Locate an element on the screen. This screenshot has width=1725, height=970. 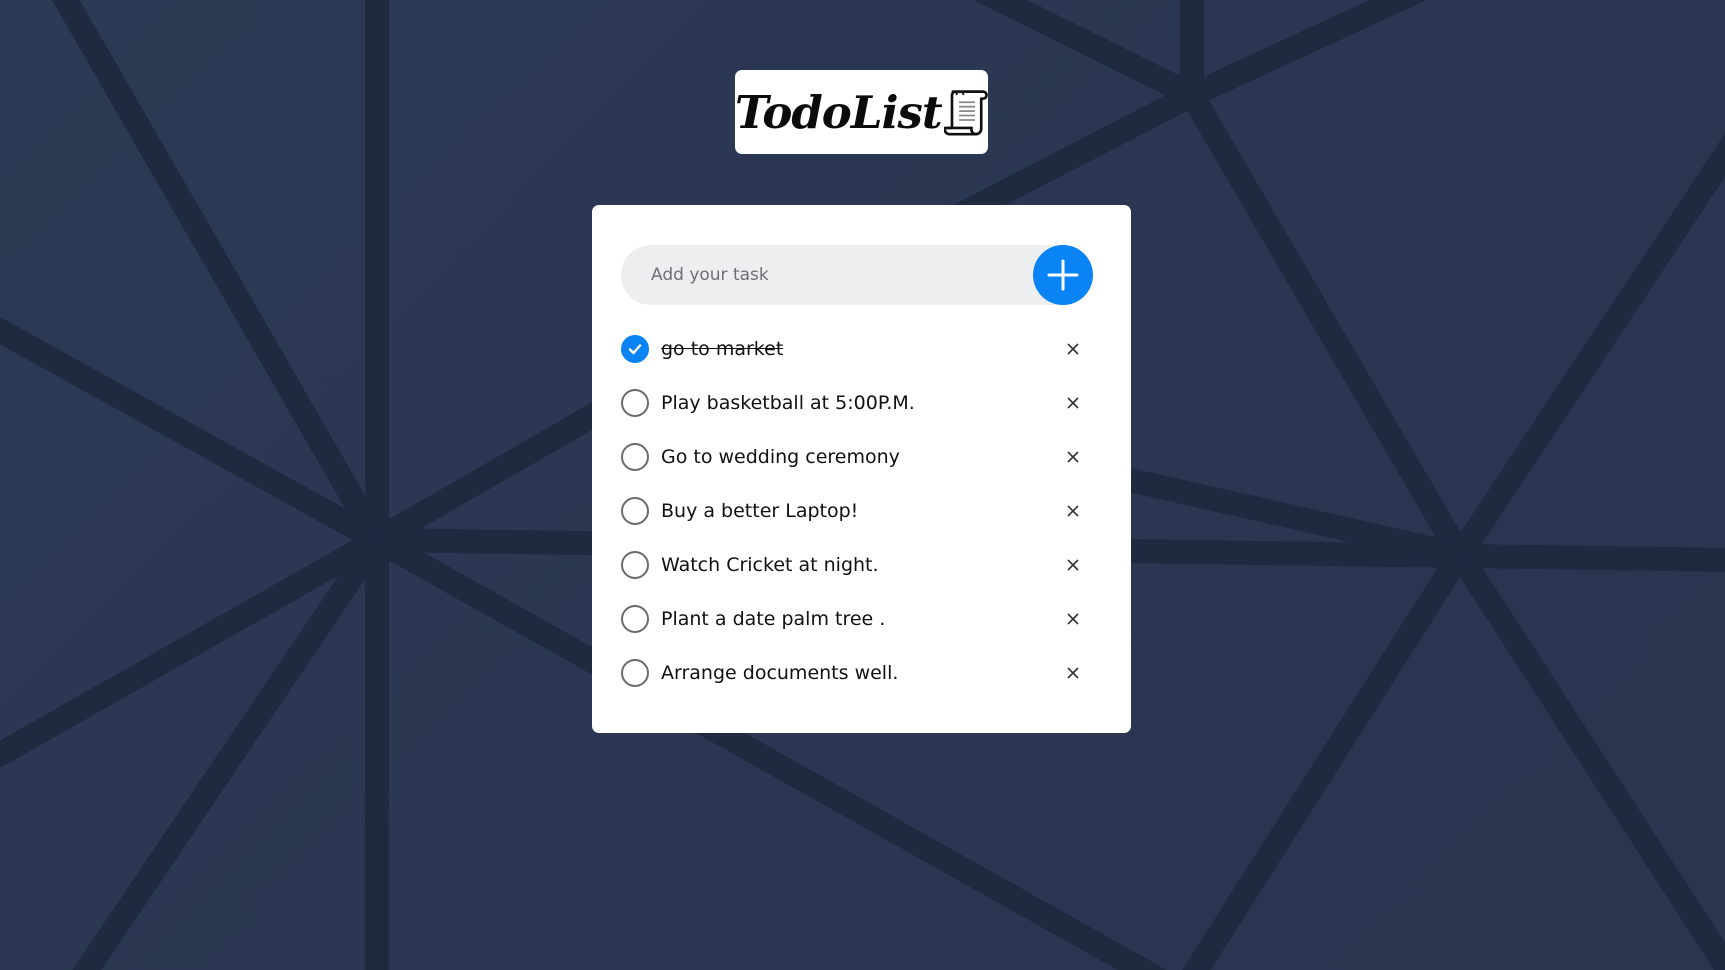
plus-icon is located at coordinates (1063, 275).